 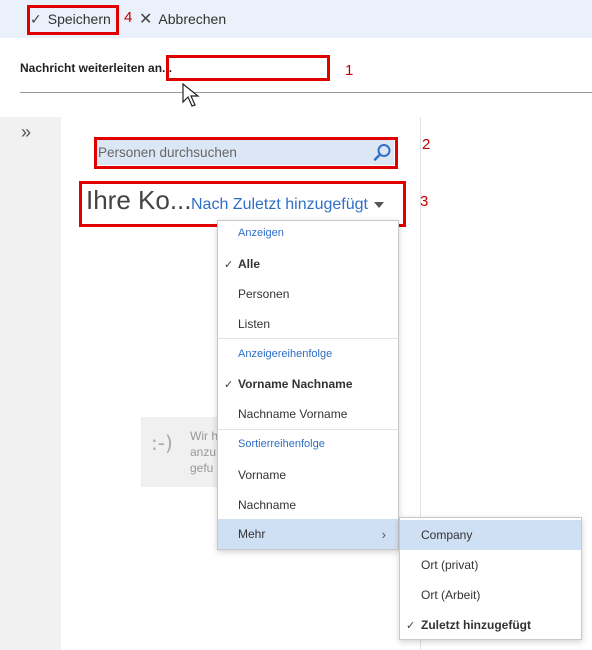 What do you see at coordinates (204, 452) in the screenshot?
I see `empty-state-text: Wir h anzu gefu` at bounding box center [204, 452].